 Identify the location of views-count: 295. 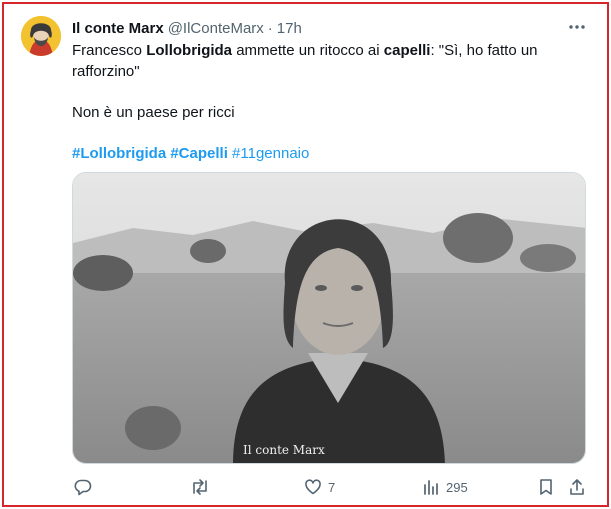
(457, 487).